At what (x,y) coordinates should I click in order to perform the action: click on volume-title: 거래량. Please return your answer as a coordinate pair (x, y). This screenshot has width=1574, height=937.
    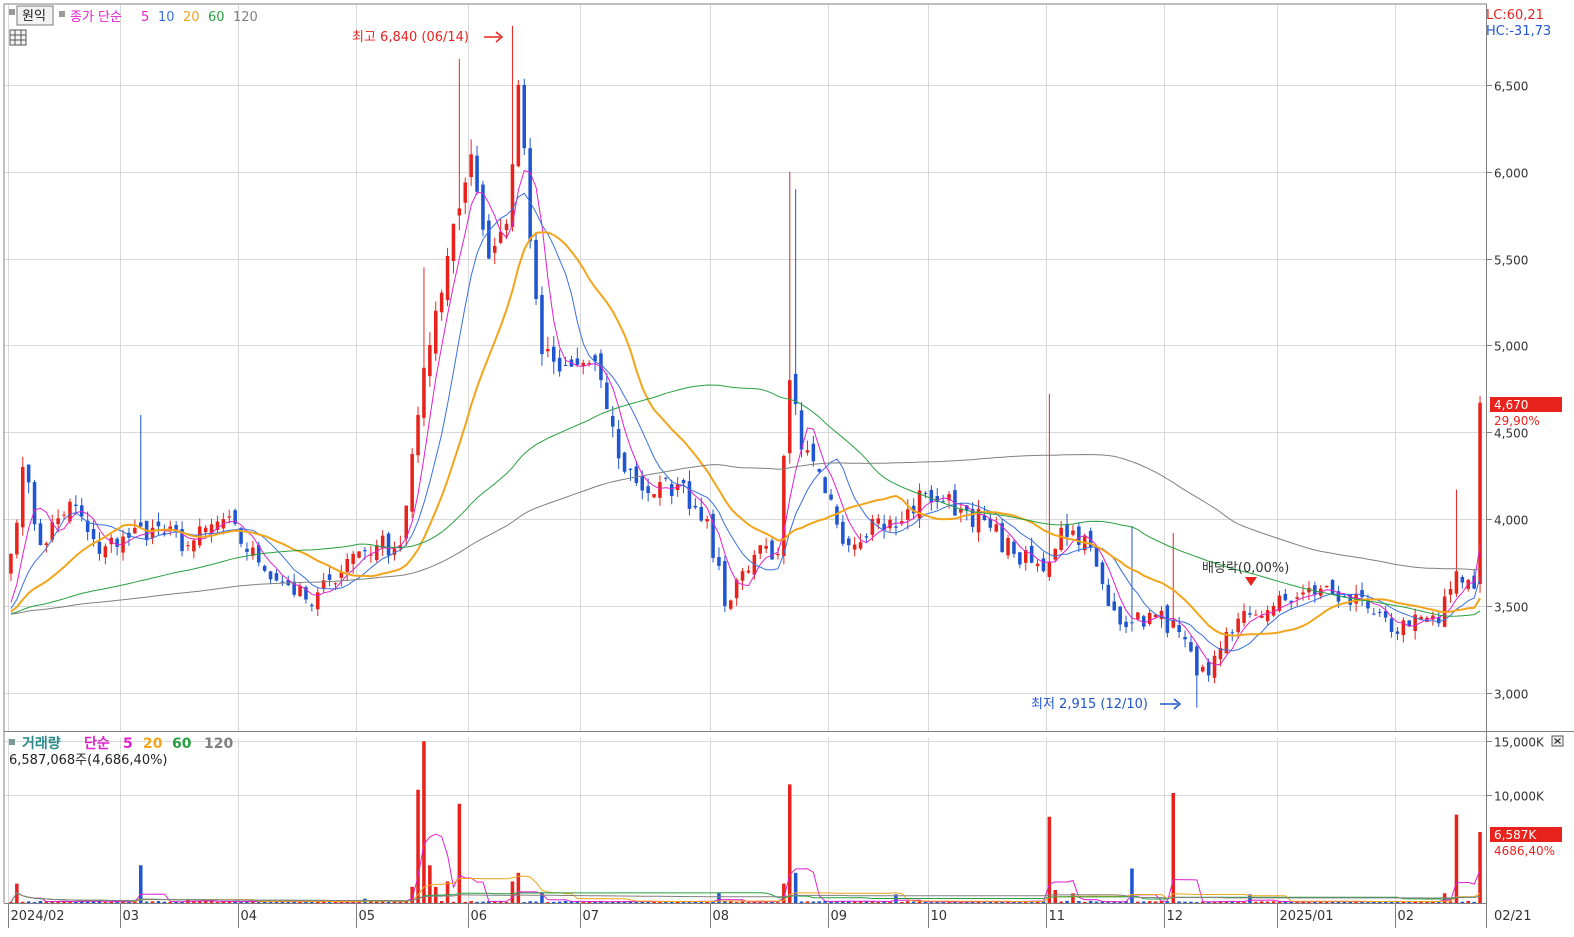
    Looking at the image, I should click on (41, 744).